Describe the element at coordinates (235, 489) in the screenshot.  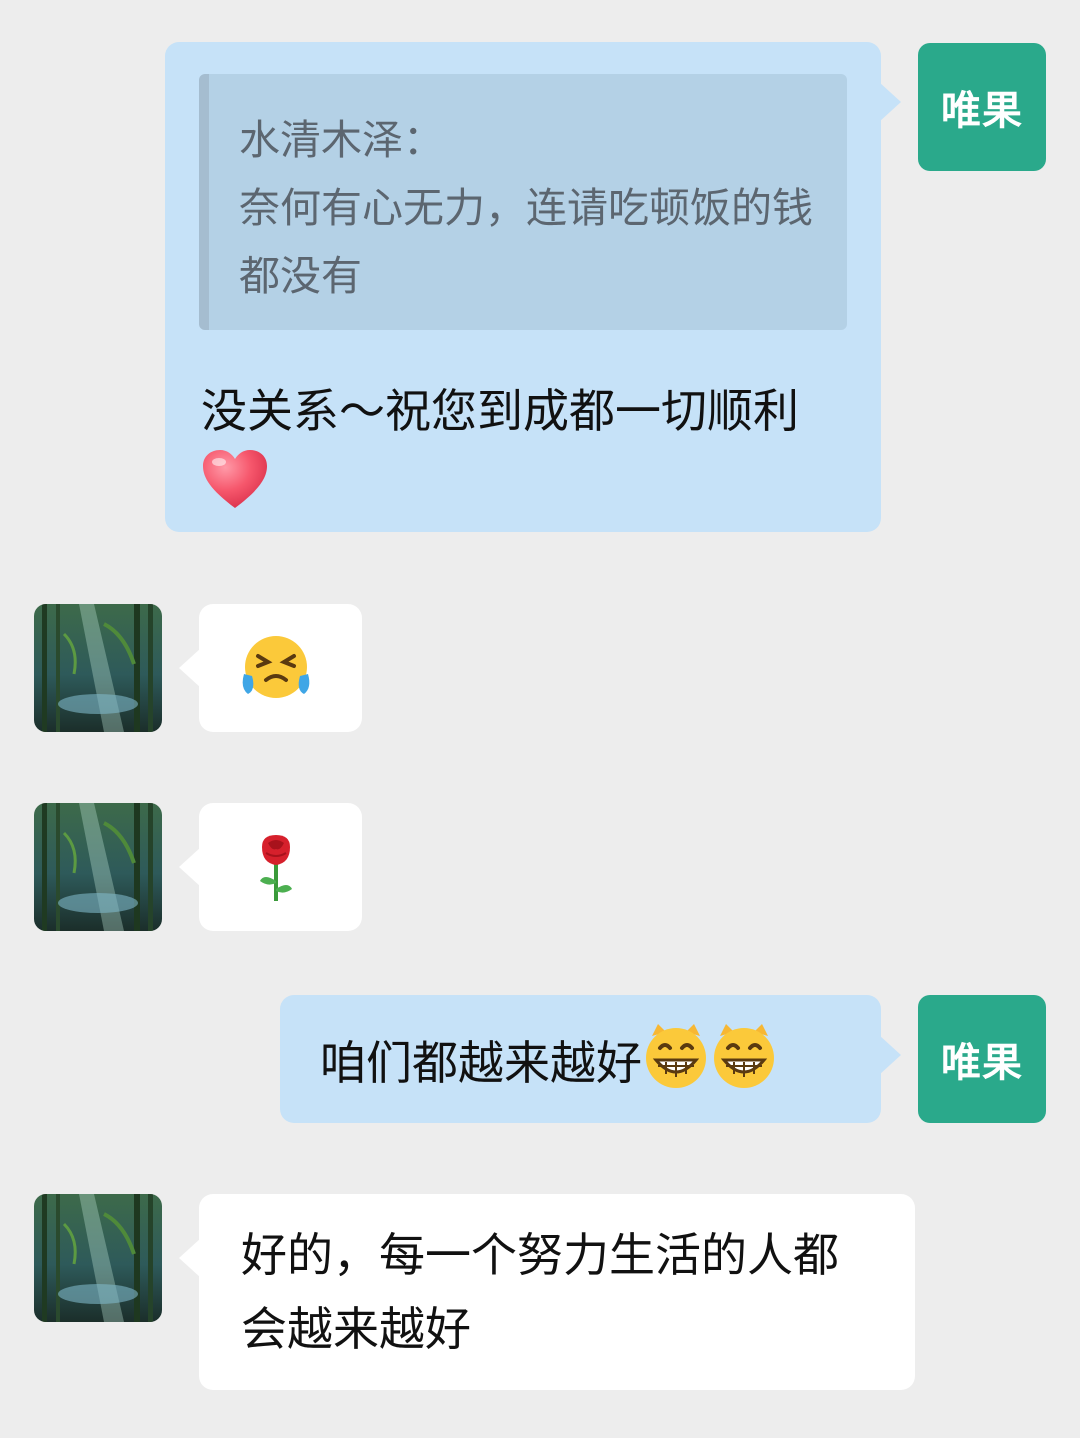
I see `heart-icon` at that location.